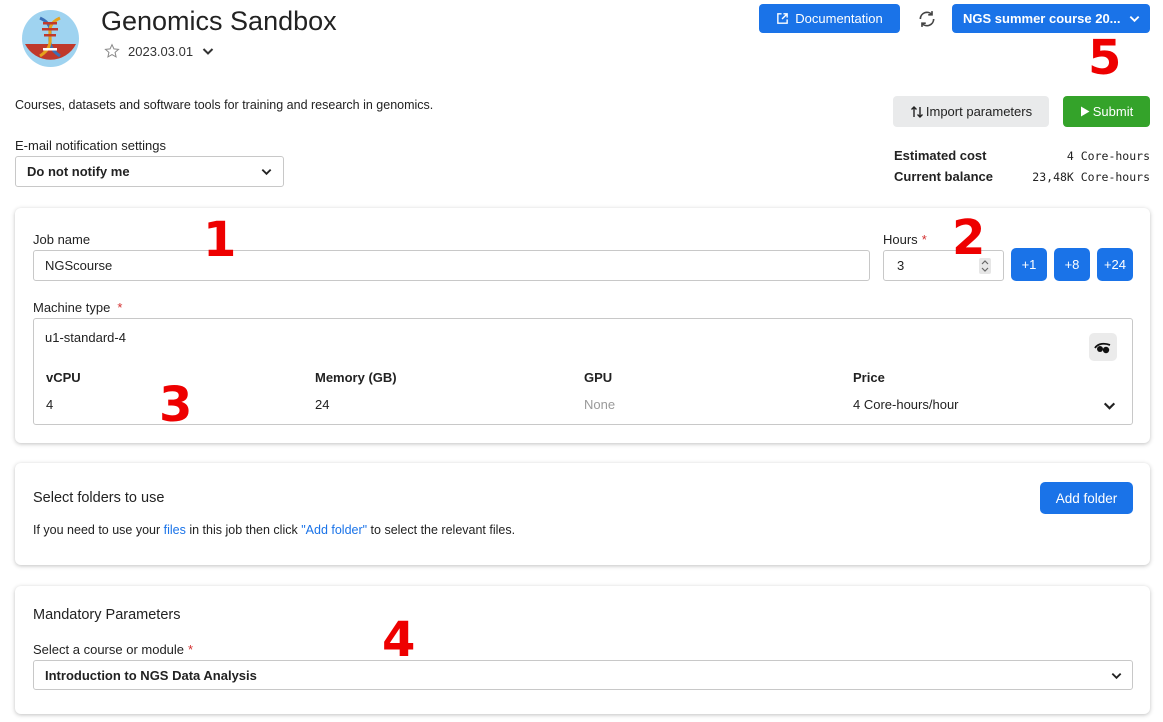 Image resolution: width=1163 pixels, height=722 pixels. Describe the element at coordinates (943, 265) in the screenshot. I see `hours-input: 3` at that location.